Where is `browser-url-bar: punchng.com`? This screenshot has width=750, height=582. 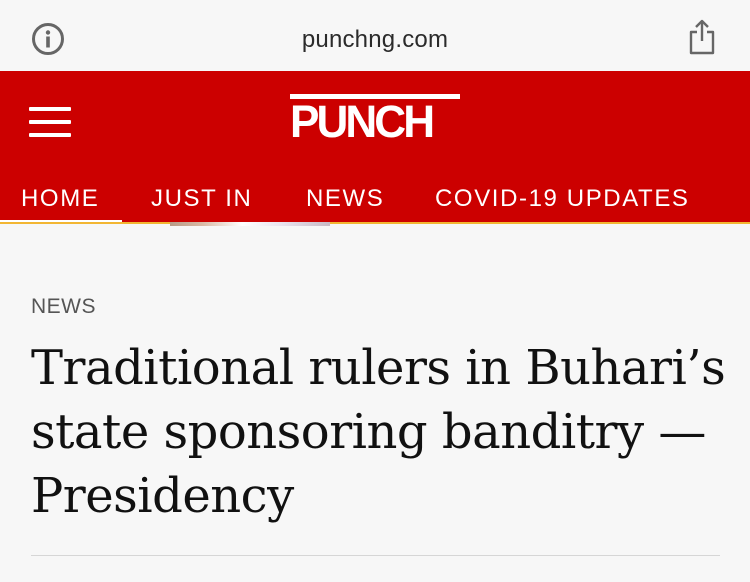 browser-url-bar: punchng.com is located at coordinates (375, 35).